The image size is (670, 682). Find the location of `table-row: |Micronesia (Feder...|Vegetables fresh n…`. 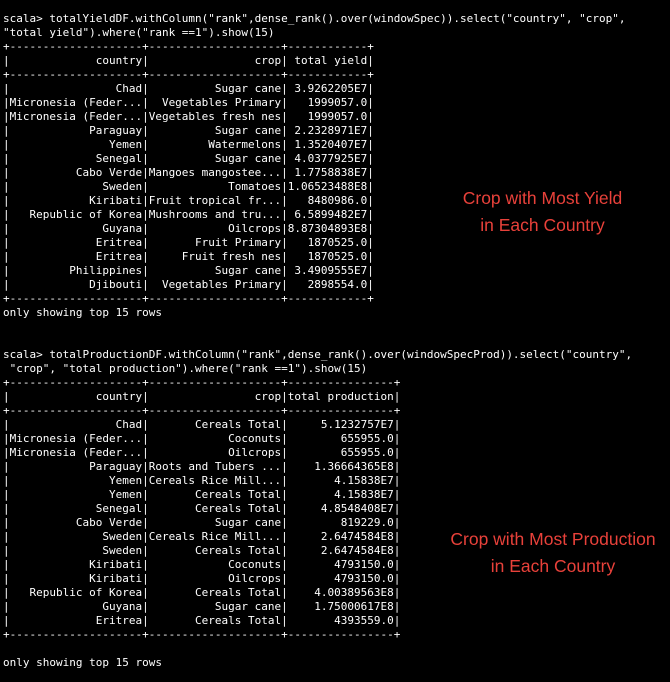

table-row: |Micronesia (Feder...|Vegetables fresh n… is located at coordinates (188, 116).